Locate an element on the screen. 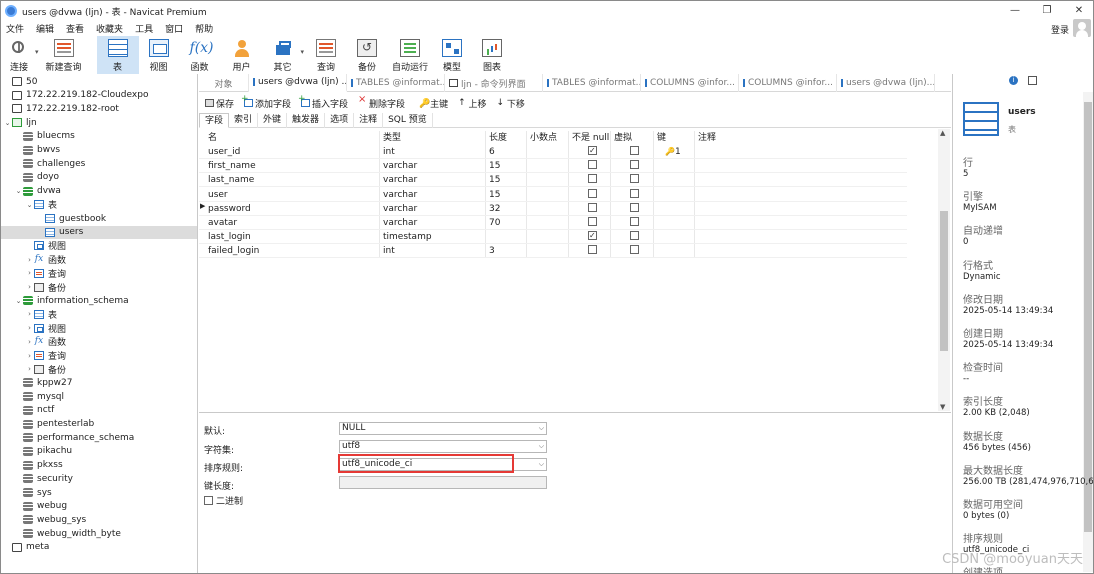 Image resolution: width=1094 pixels, height=574 pixels. col-length-cell: 70 is located at coordinates (506, 223).